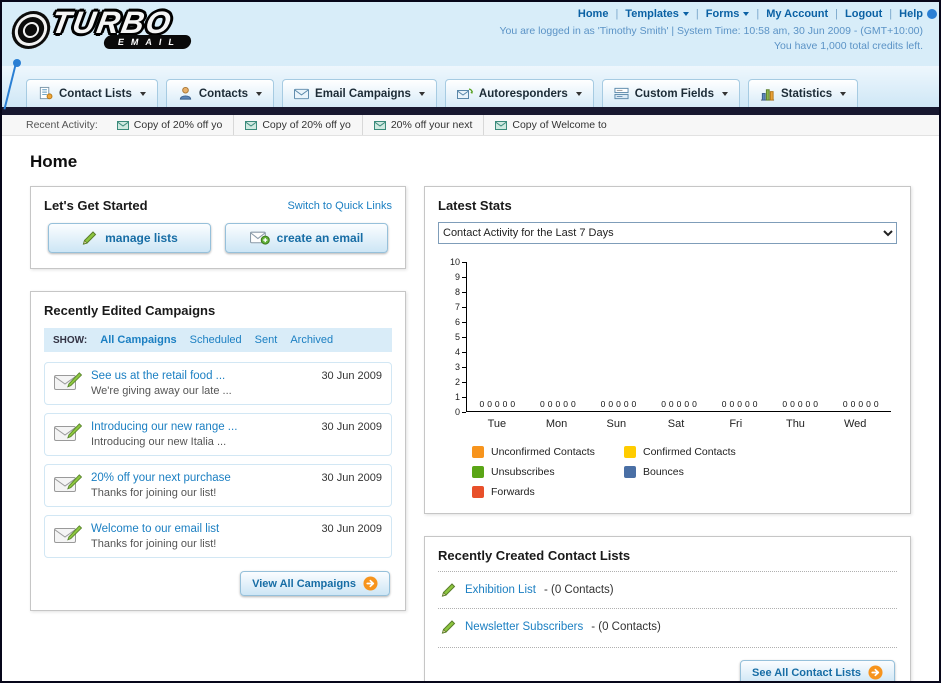  What do you see at coordinates (534, 555) in the screenshot?
I see `contact-lists-title: Recently Created Contact Lists` at bounding box center [534, 555].